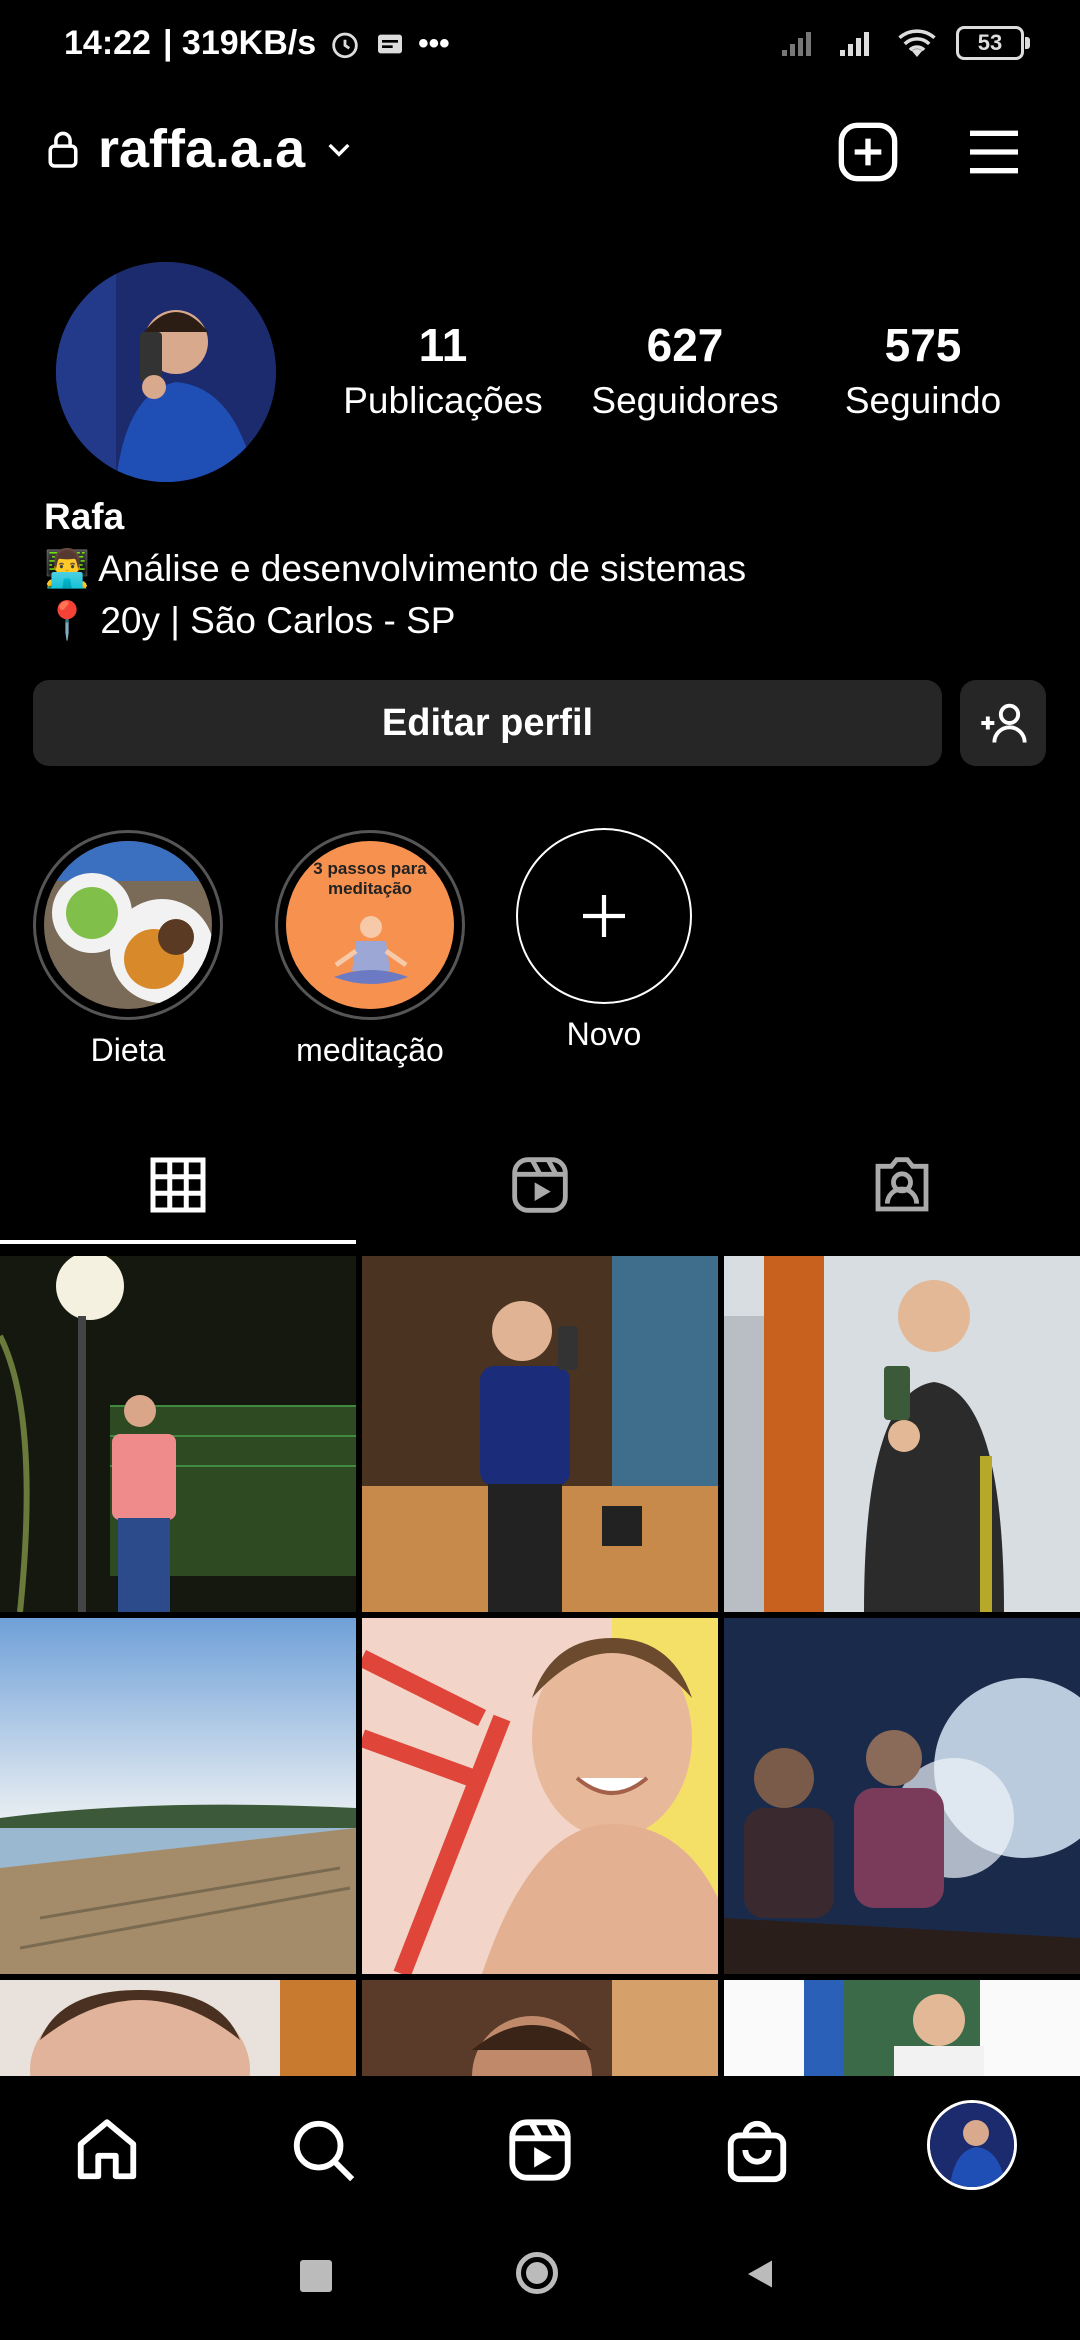 The width and height of the screenshot is (1080, 2340). I want to click on header-actions, so click(931, 152).